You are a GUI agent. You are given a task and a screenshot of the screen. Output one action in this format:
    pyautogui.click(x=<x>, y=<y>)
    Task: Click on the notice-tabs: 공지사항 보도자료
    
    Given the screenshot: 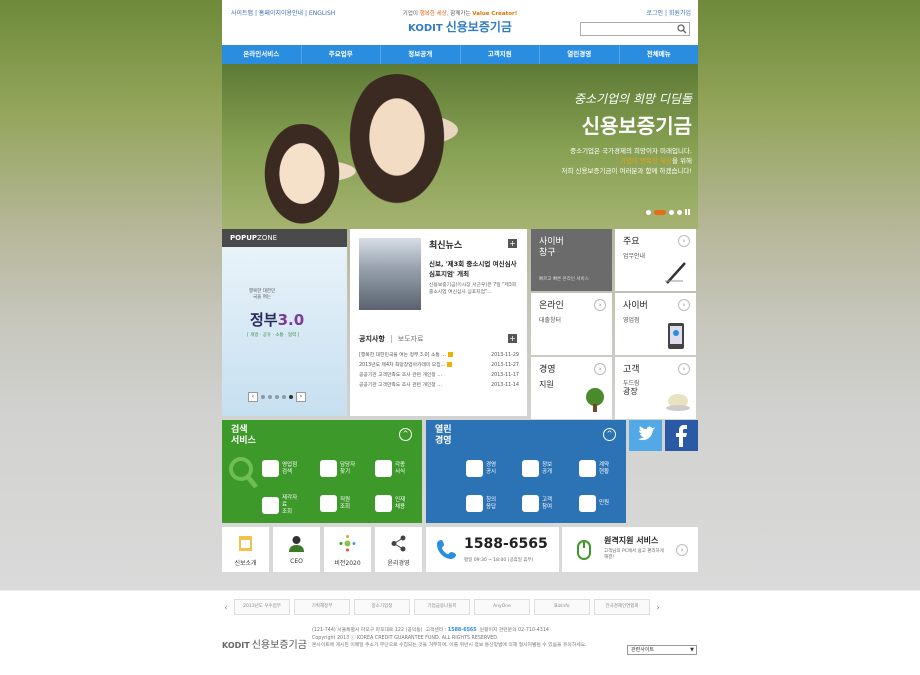 What is the action you would take?
    pyautogui.click(x=391, y=339)
    